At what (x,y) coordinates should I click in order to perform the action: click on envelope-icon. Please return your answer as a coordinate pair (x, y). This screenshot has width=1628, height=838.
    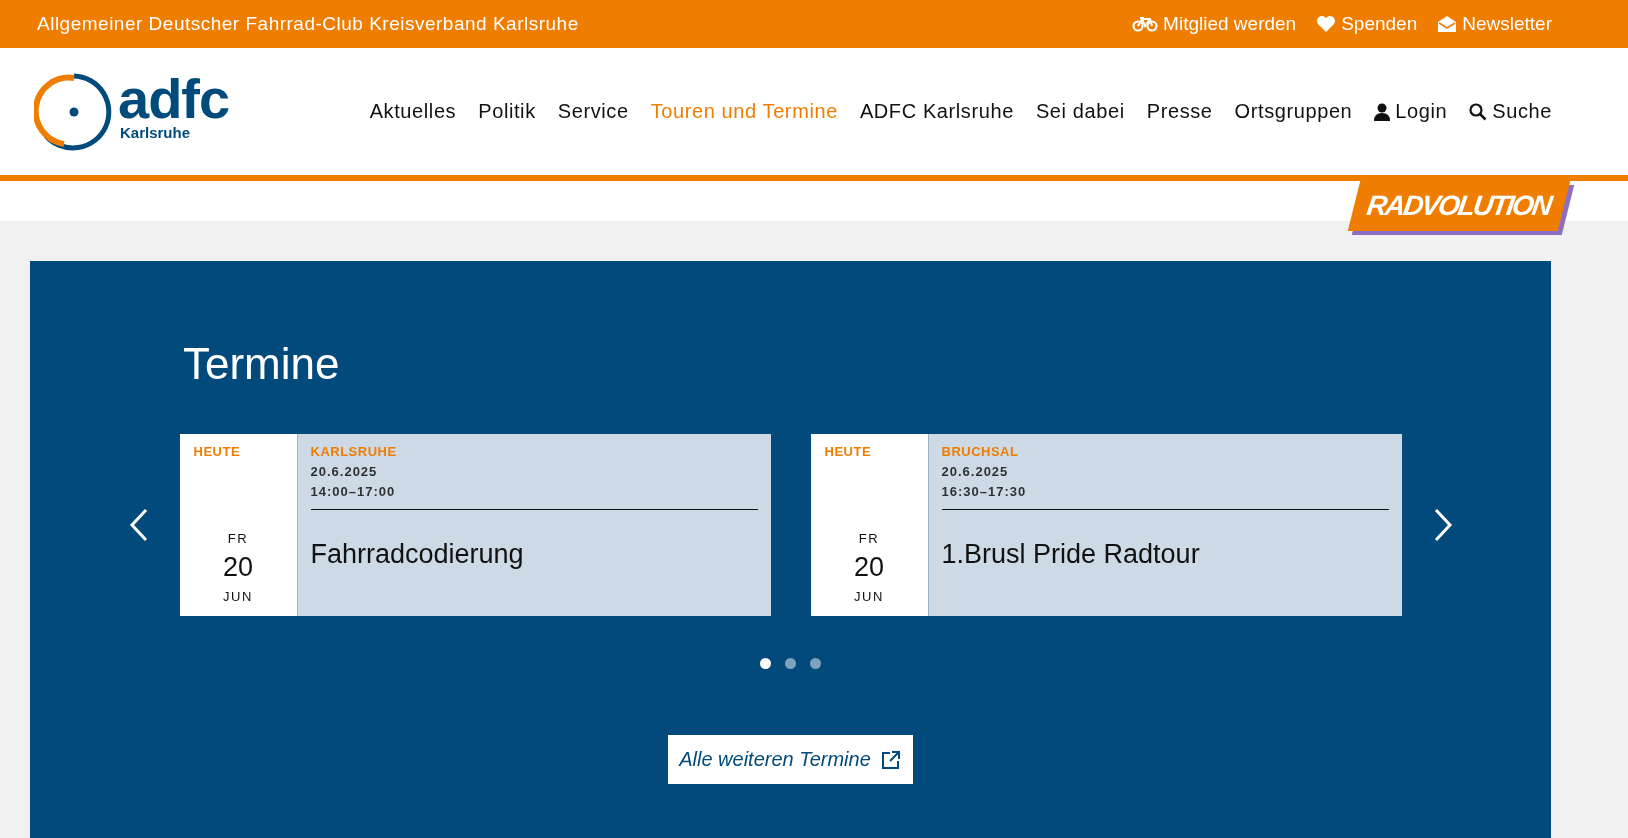
    Looking at the image, I should click on (1447, 24).